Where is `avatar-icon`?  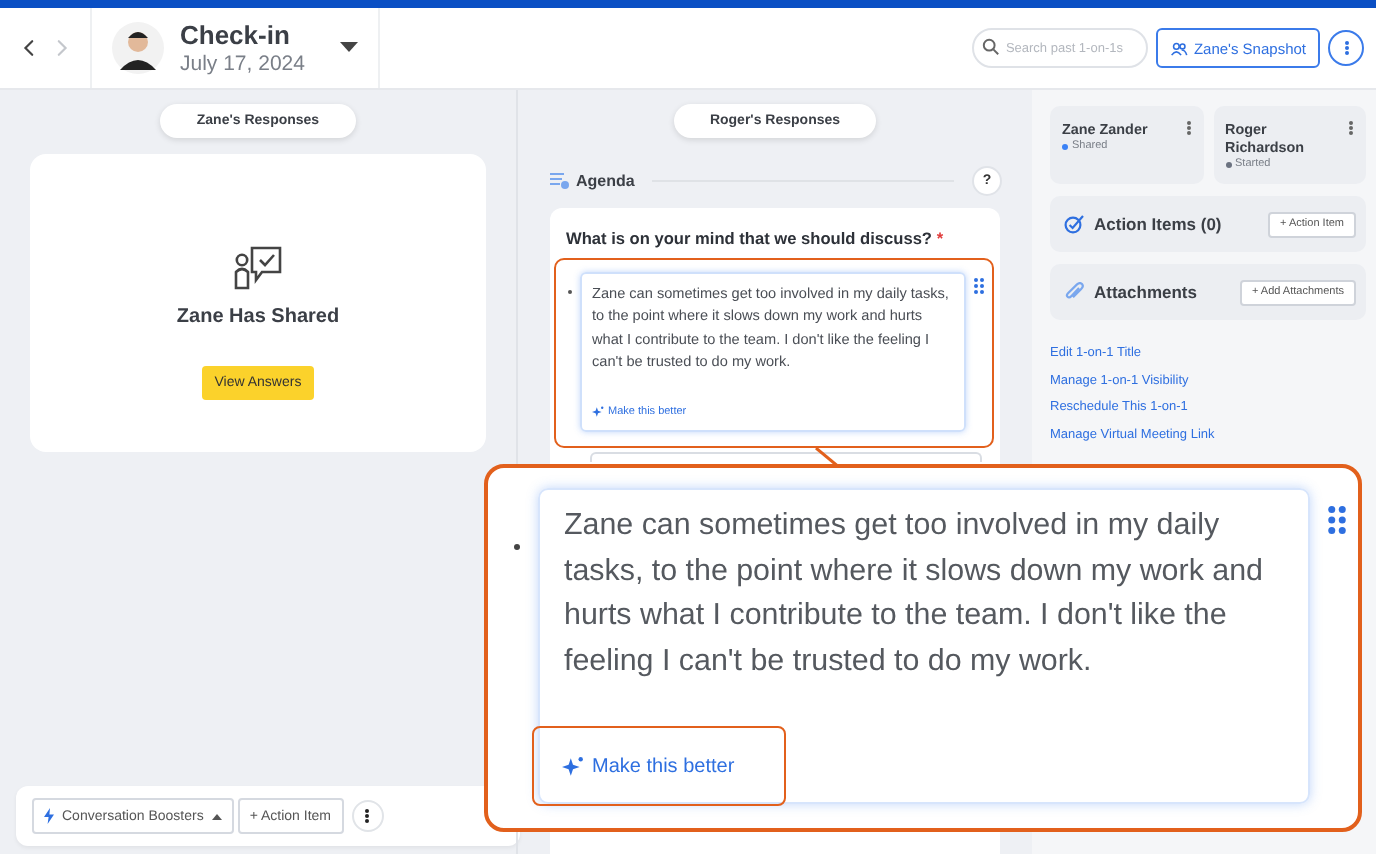
avatar-icon is located at coordinates (138, 48).